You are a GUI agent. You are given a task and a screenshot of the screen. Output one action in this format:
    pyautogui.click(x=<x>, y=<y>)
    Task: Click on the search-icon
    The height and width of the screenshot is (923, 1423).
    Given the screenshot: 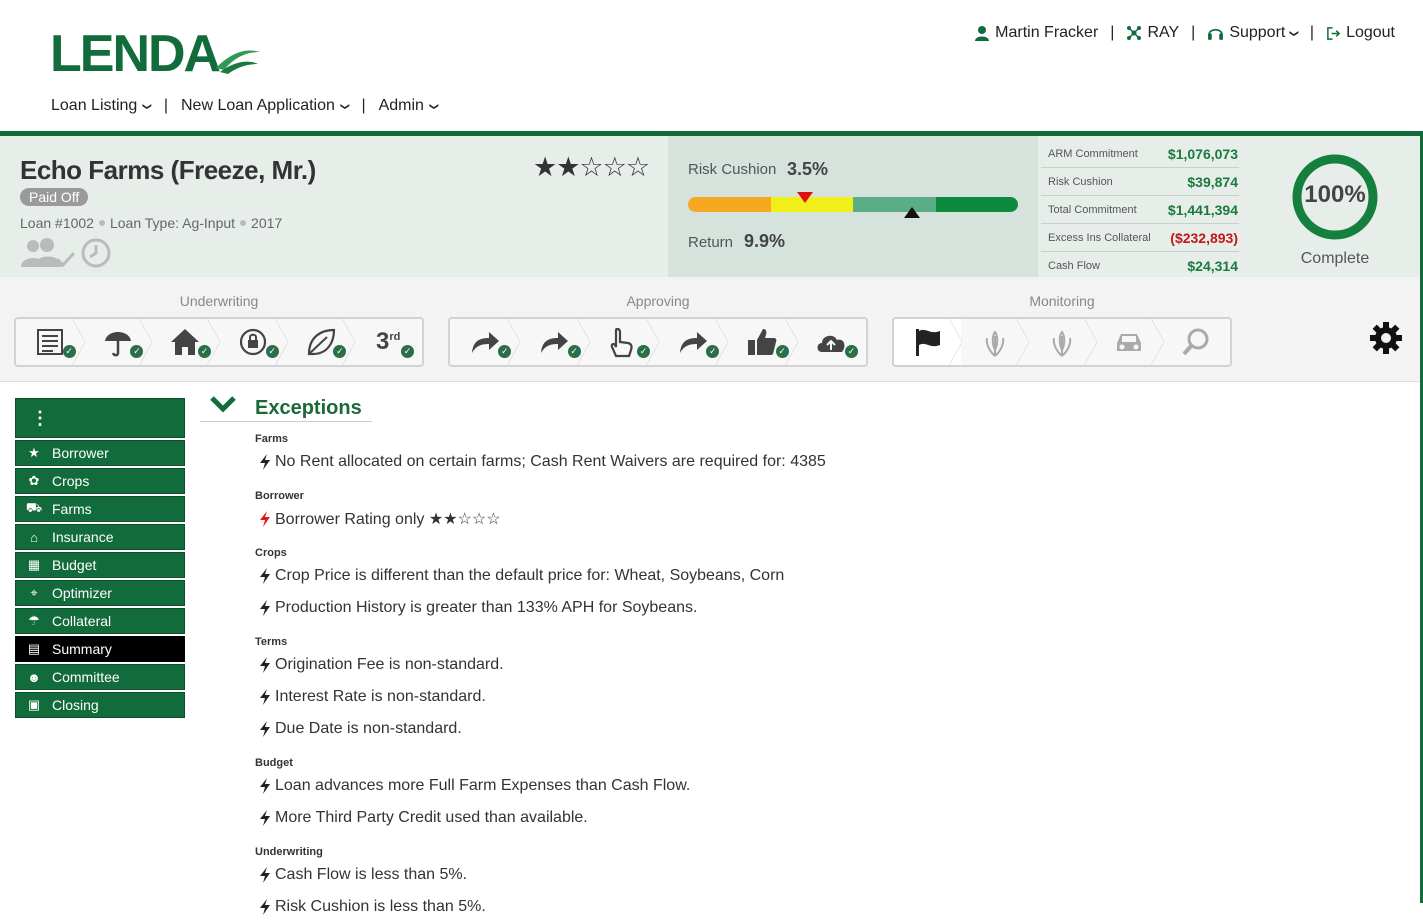 What is the action you would take?
    pyautogui.click(x=1195, y=342)
    